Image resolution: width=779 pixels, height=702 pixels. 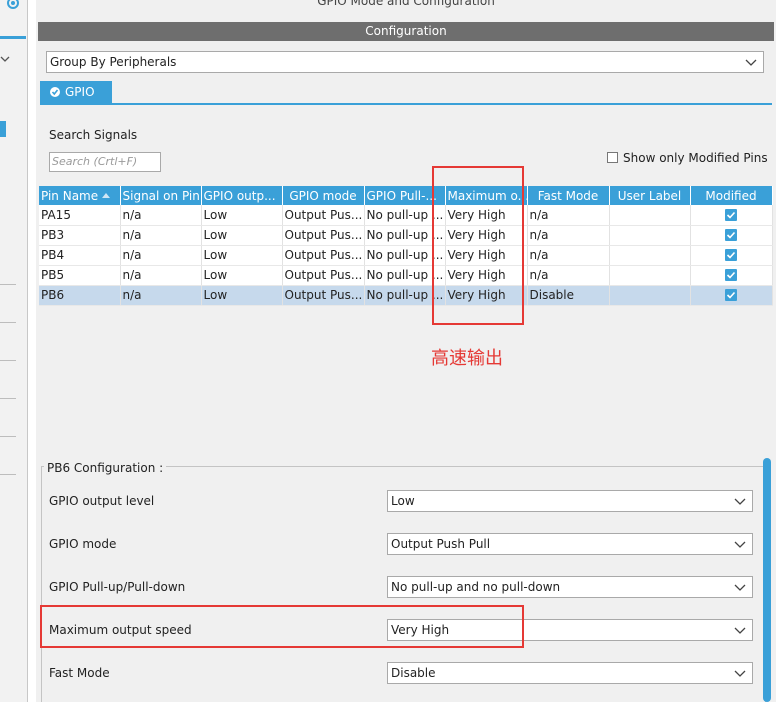 What do you see at coordinates (161, 195) in the screenshot?
I see `column-header: Signal on Pin` at bounding box center [161, 195].